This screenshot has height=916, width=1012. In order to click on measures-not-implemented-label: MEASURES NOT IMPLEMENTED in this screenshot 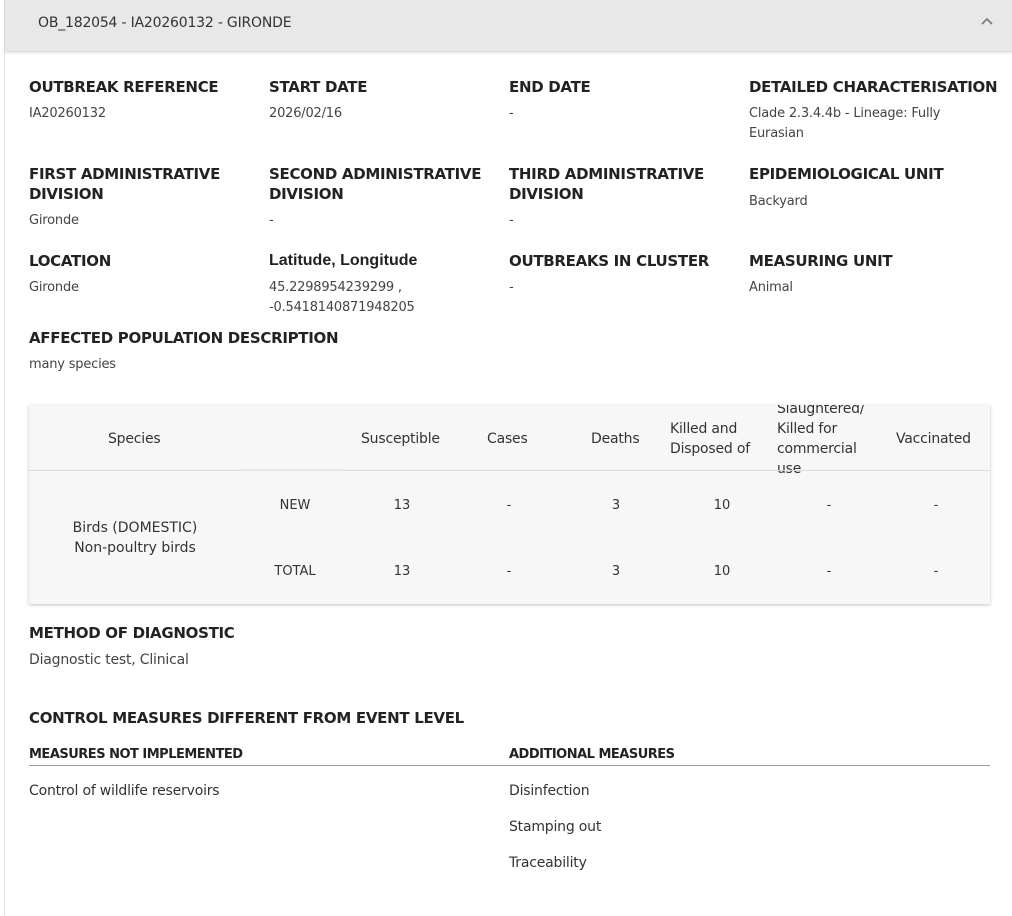, I will do `click(136, 754)`.